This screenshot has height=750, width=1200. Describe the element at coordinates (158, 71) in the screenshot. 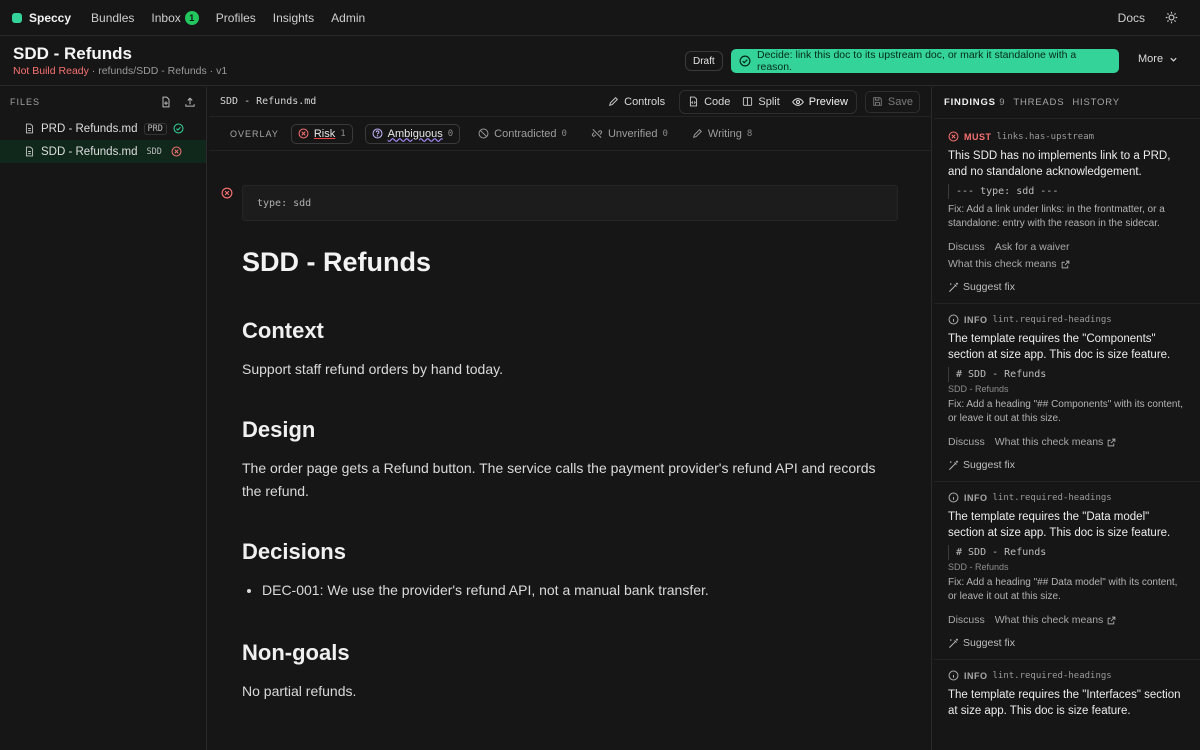

I see `doc-path: · refunds/SDD - Refunds · v1` at that location.